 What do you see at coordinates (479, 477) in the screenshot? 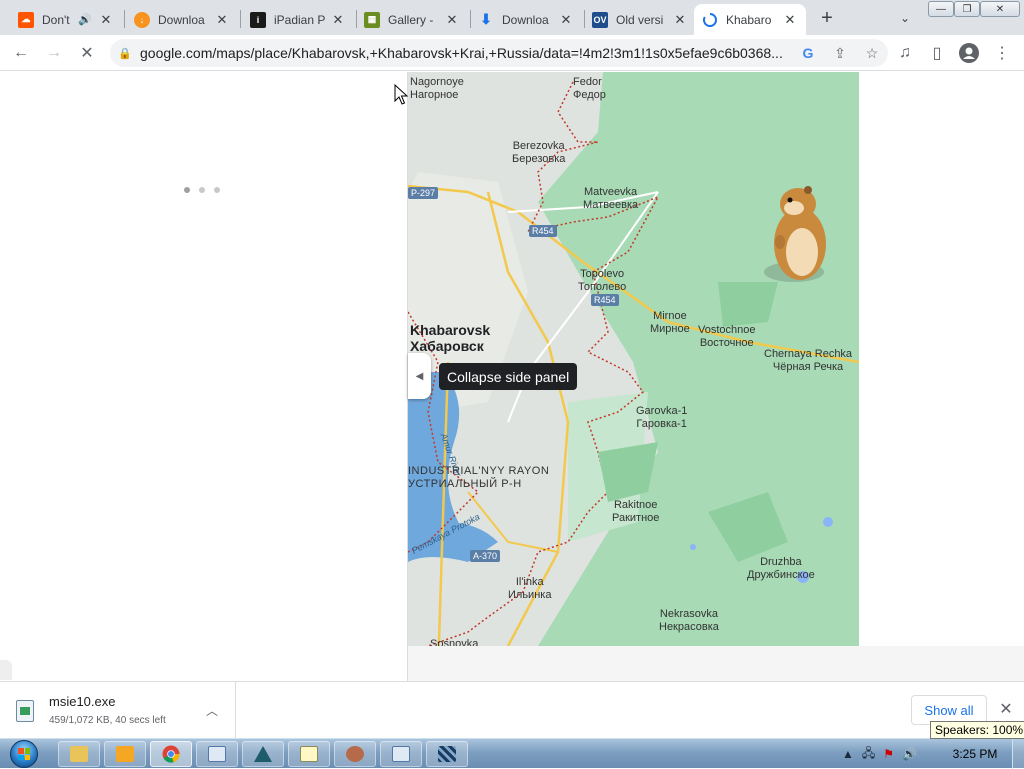
I see `district-label: INDUSTRIAL'NYY RAYON УСТРИАЛЬНЫЙ Р-Н` at bounding box center [479, 477].